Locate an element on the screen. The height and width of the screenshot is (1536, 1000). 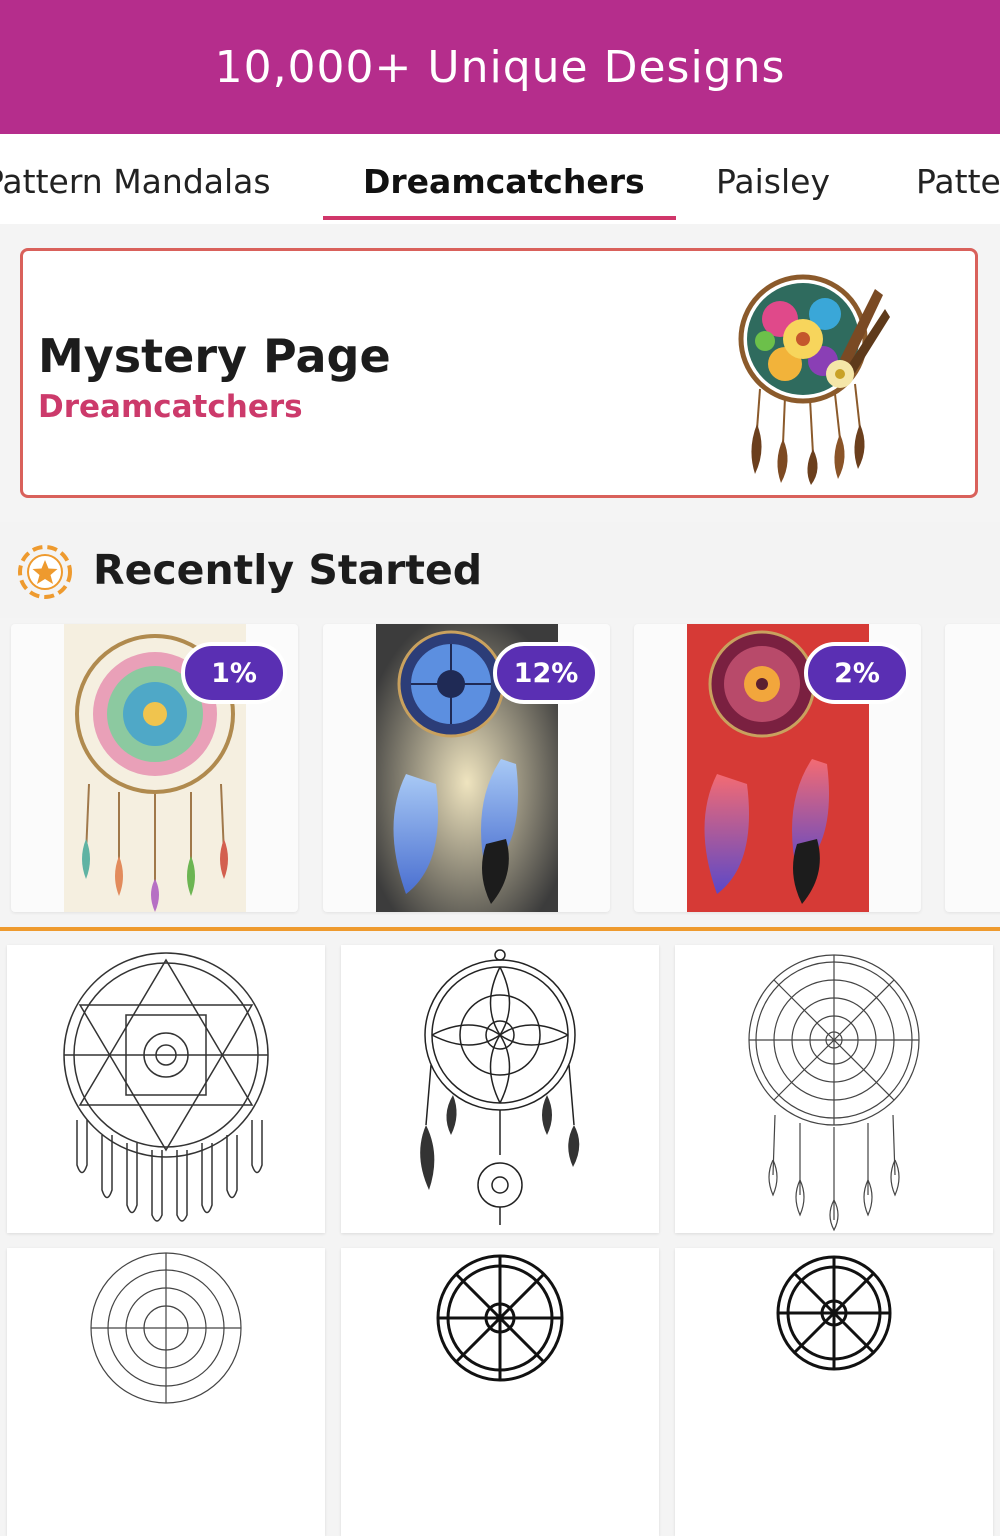
header-banner: 10,000+ Unique Designs is located at coordinates (500, 67).